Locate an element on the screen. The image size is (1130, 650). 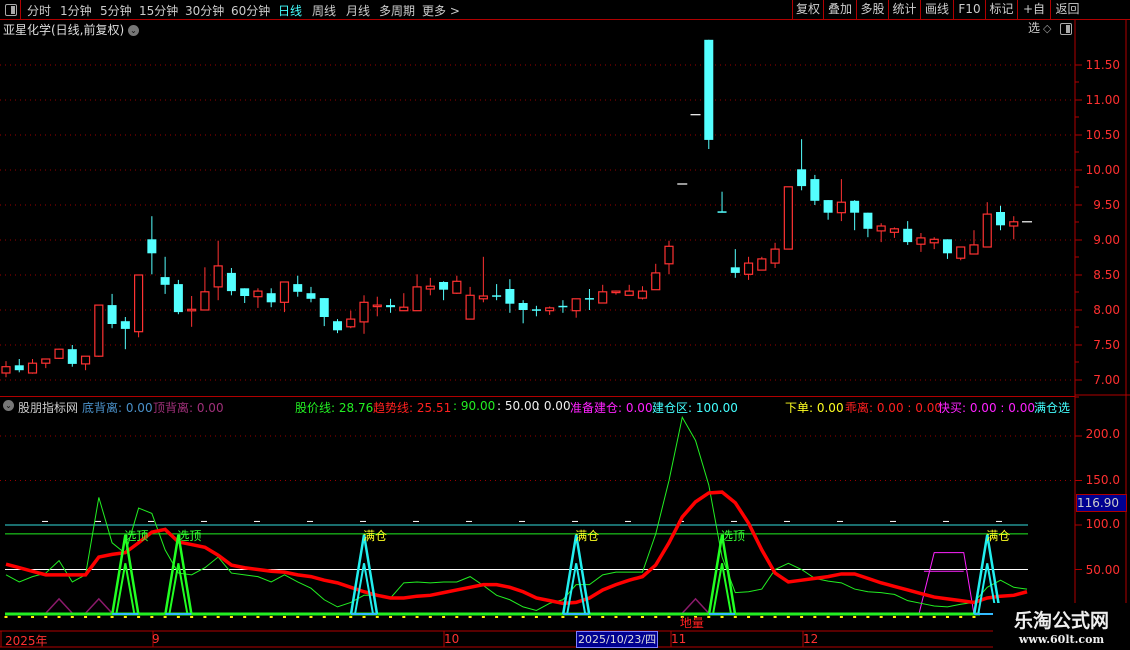
stock-title: 亚星化学(日线,前复权) ⌄ is located at coordinates (71, 29).